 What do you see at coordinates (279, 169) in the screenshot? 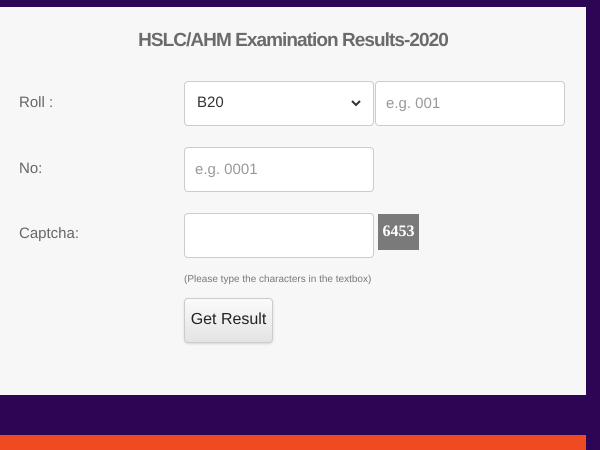
I see `roll-number-field: e.g. 0001` at bounding box center [279, 169].